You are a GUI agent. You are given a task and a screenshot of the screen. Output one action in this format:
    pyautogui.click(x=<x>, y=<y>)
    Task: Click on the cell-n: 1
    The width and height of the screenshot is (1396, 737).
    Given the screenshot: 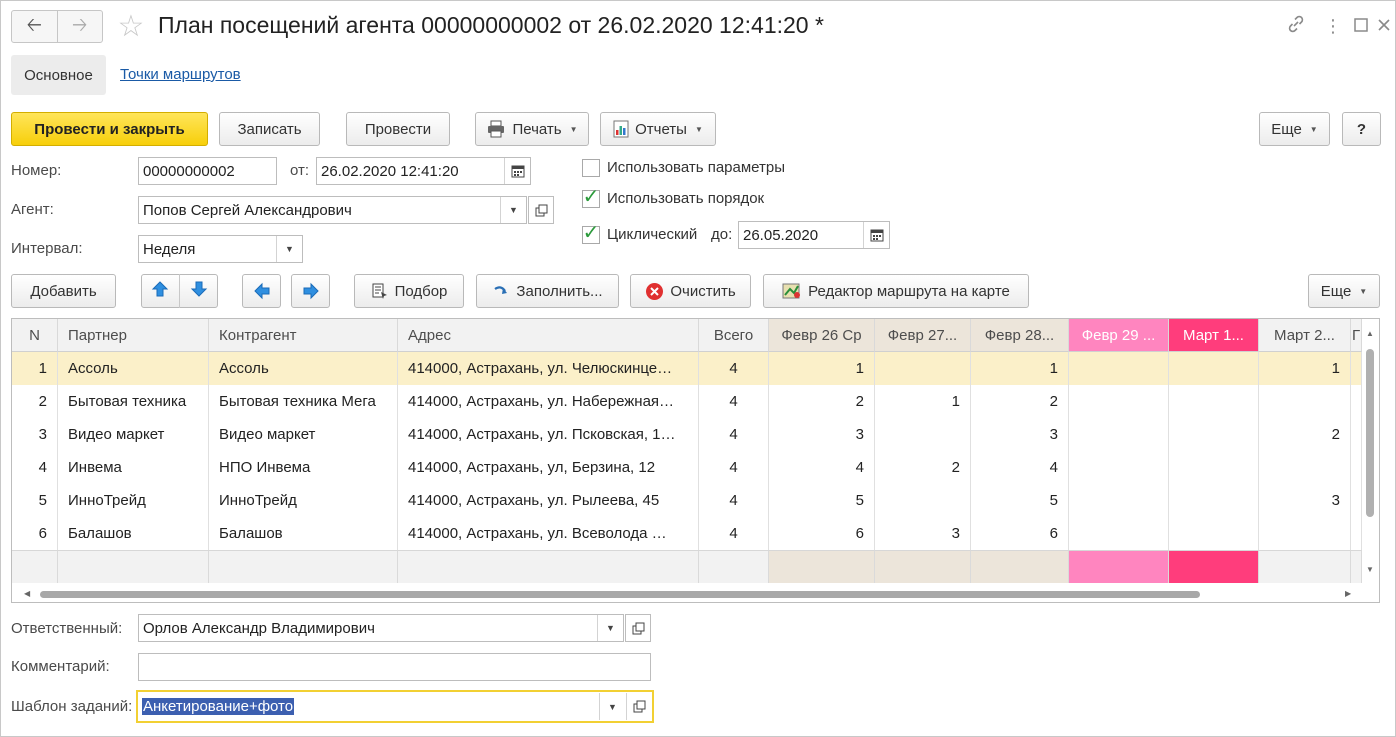 What is the action you would take?
    pyautogui.click(x=35, y=368)
    